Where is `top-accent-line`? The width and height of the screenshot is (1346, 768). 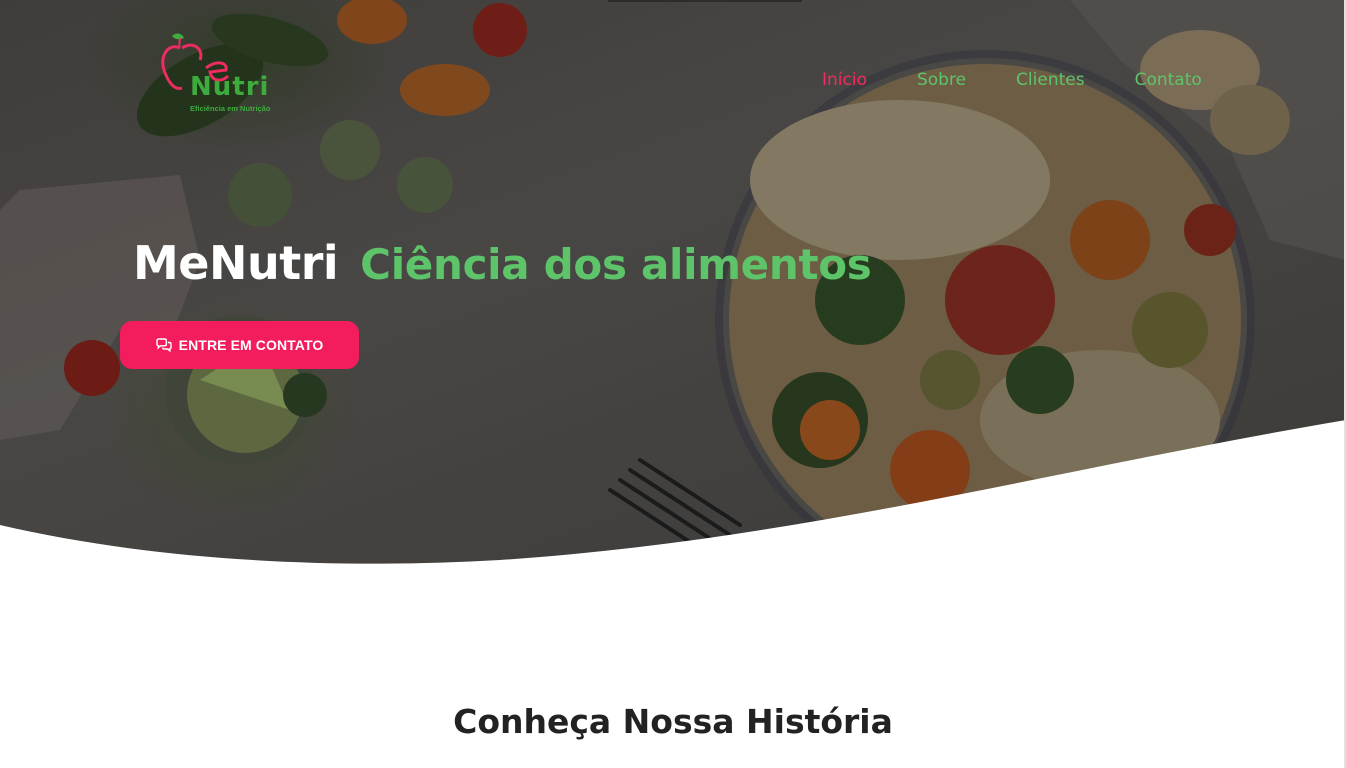
top-accent-line is located at coordinates (705, 1).